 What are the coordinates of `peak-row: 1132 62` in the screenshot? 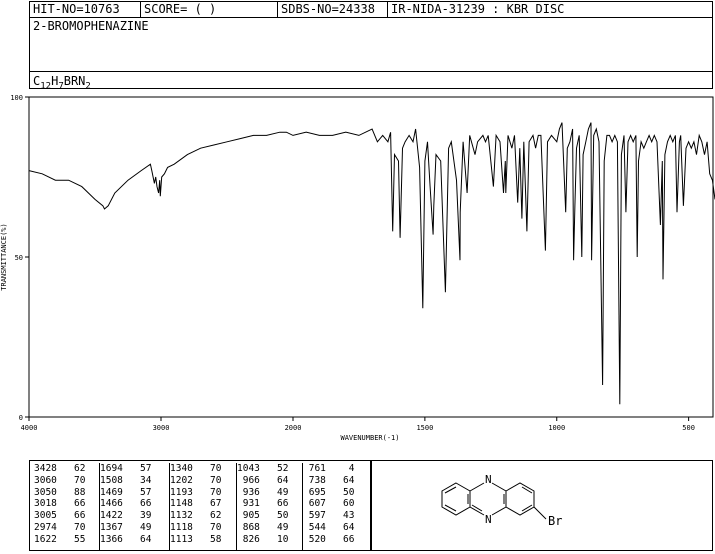 It's located at (196, 516).